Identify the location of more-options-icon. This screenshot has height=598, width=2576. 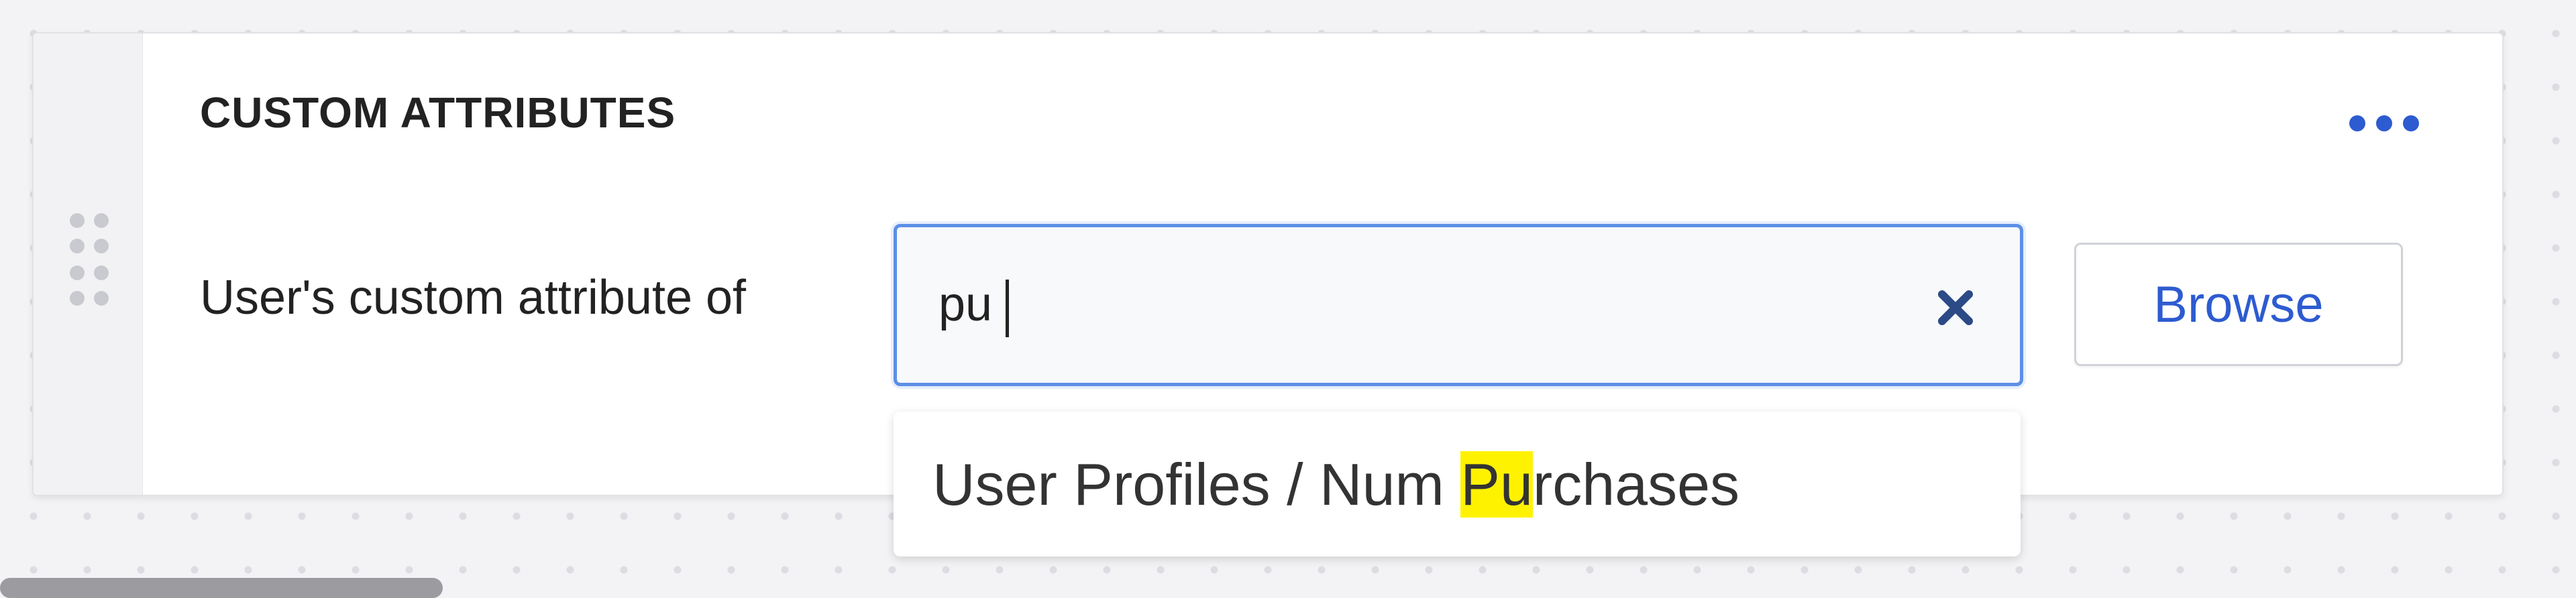
(2389, 122).